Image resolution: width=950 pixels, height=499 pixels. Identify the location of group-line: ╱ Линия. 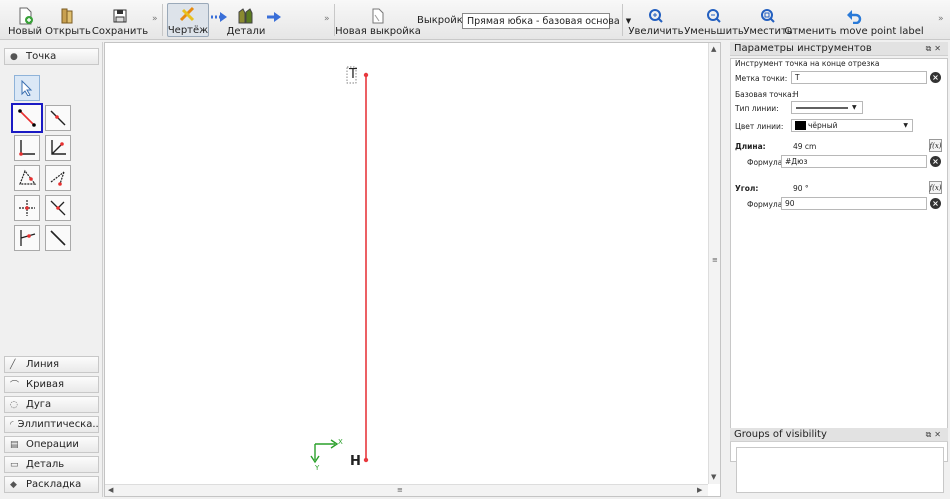
(51, 364).